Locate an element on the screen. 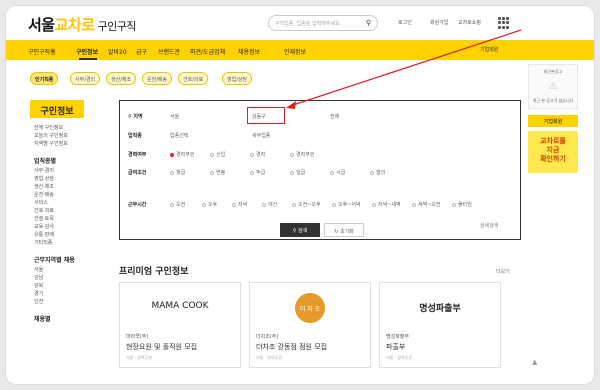 Image resolution: width=600 pixels, height=390 pixels. annotation-arrow-head is located at coordinates (291, 105).